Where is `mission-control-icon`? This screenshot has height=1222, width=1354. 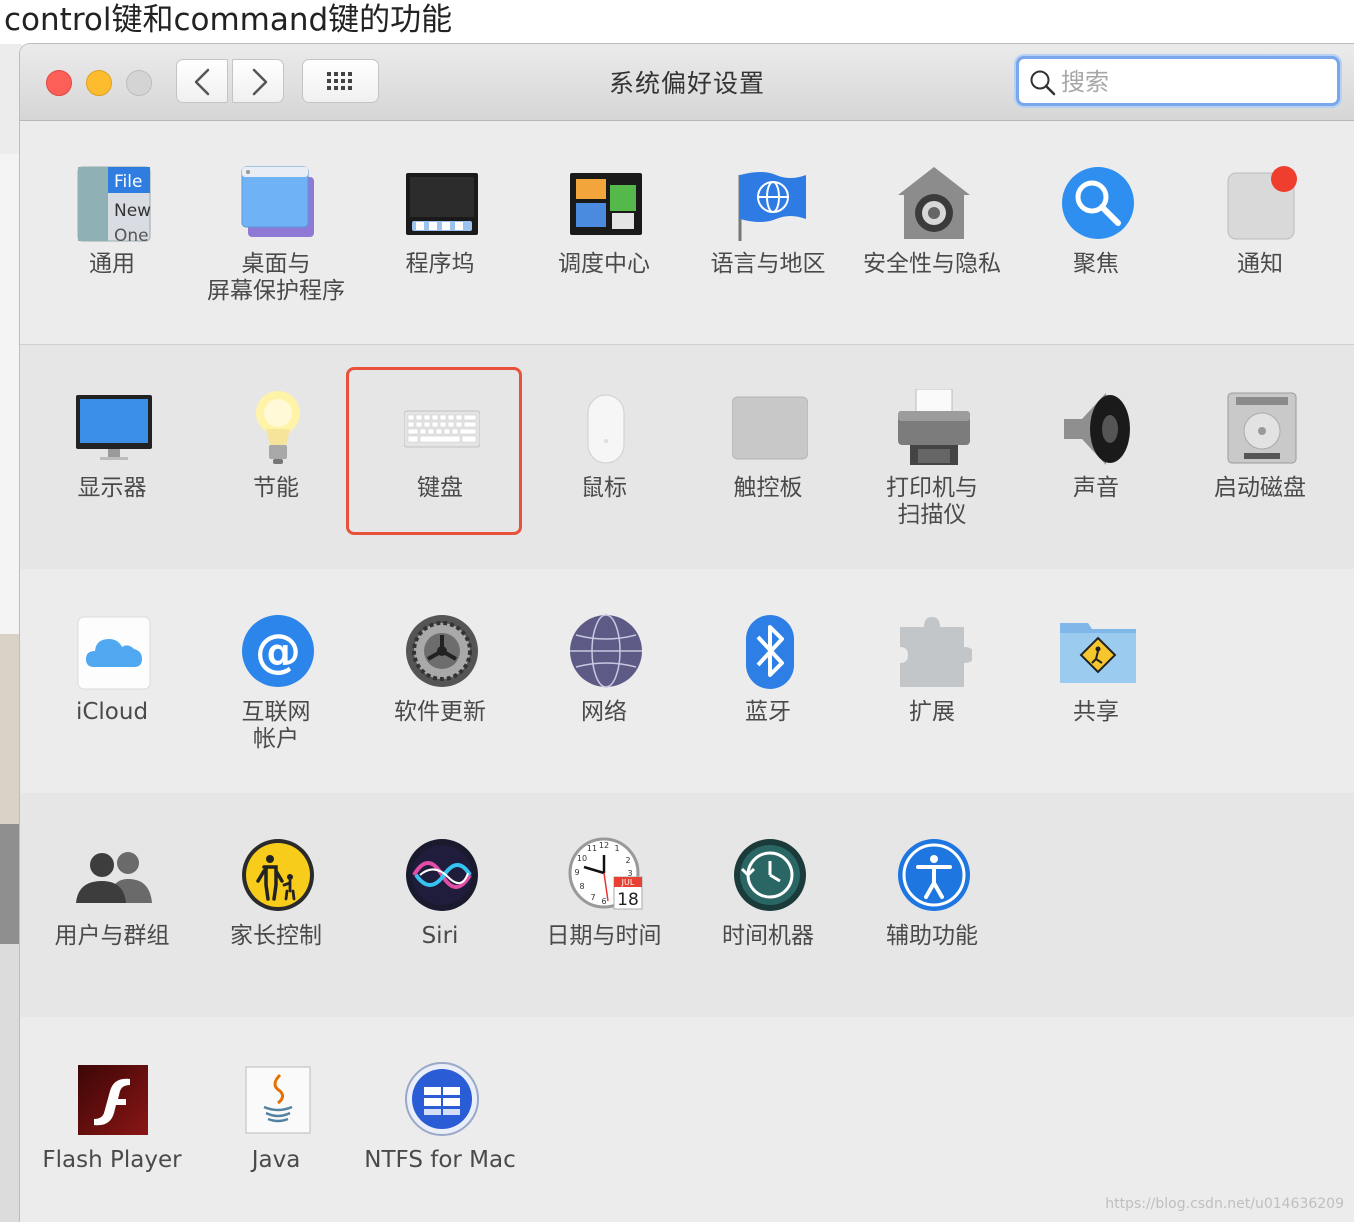
mission-control-icon is located at coordinates (606, 204).